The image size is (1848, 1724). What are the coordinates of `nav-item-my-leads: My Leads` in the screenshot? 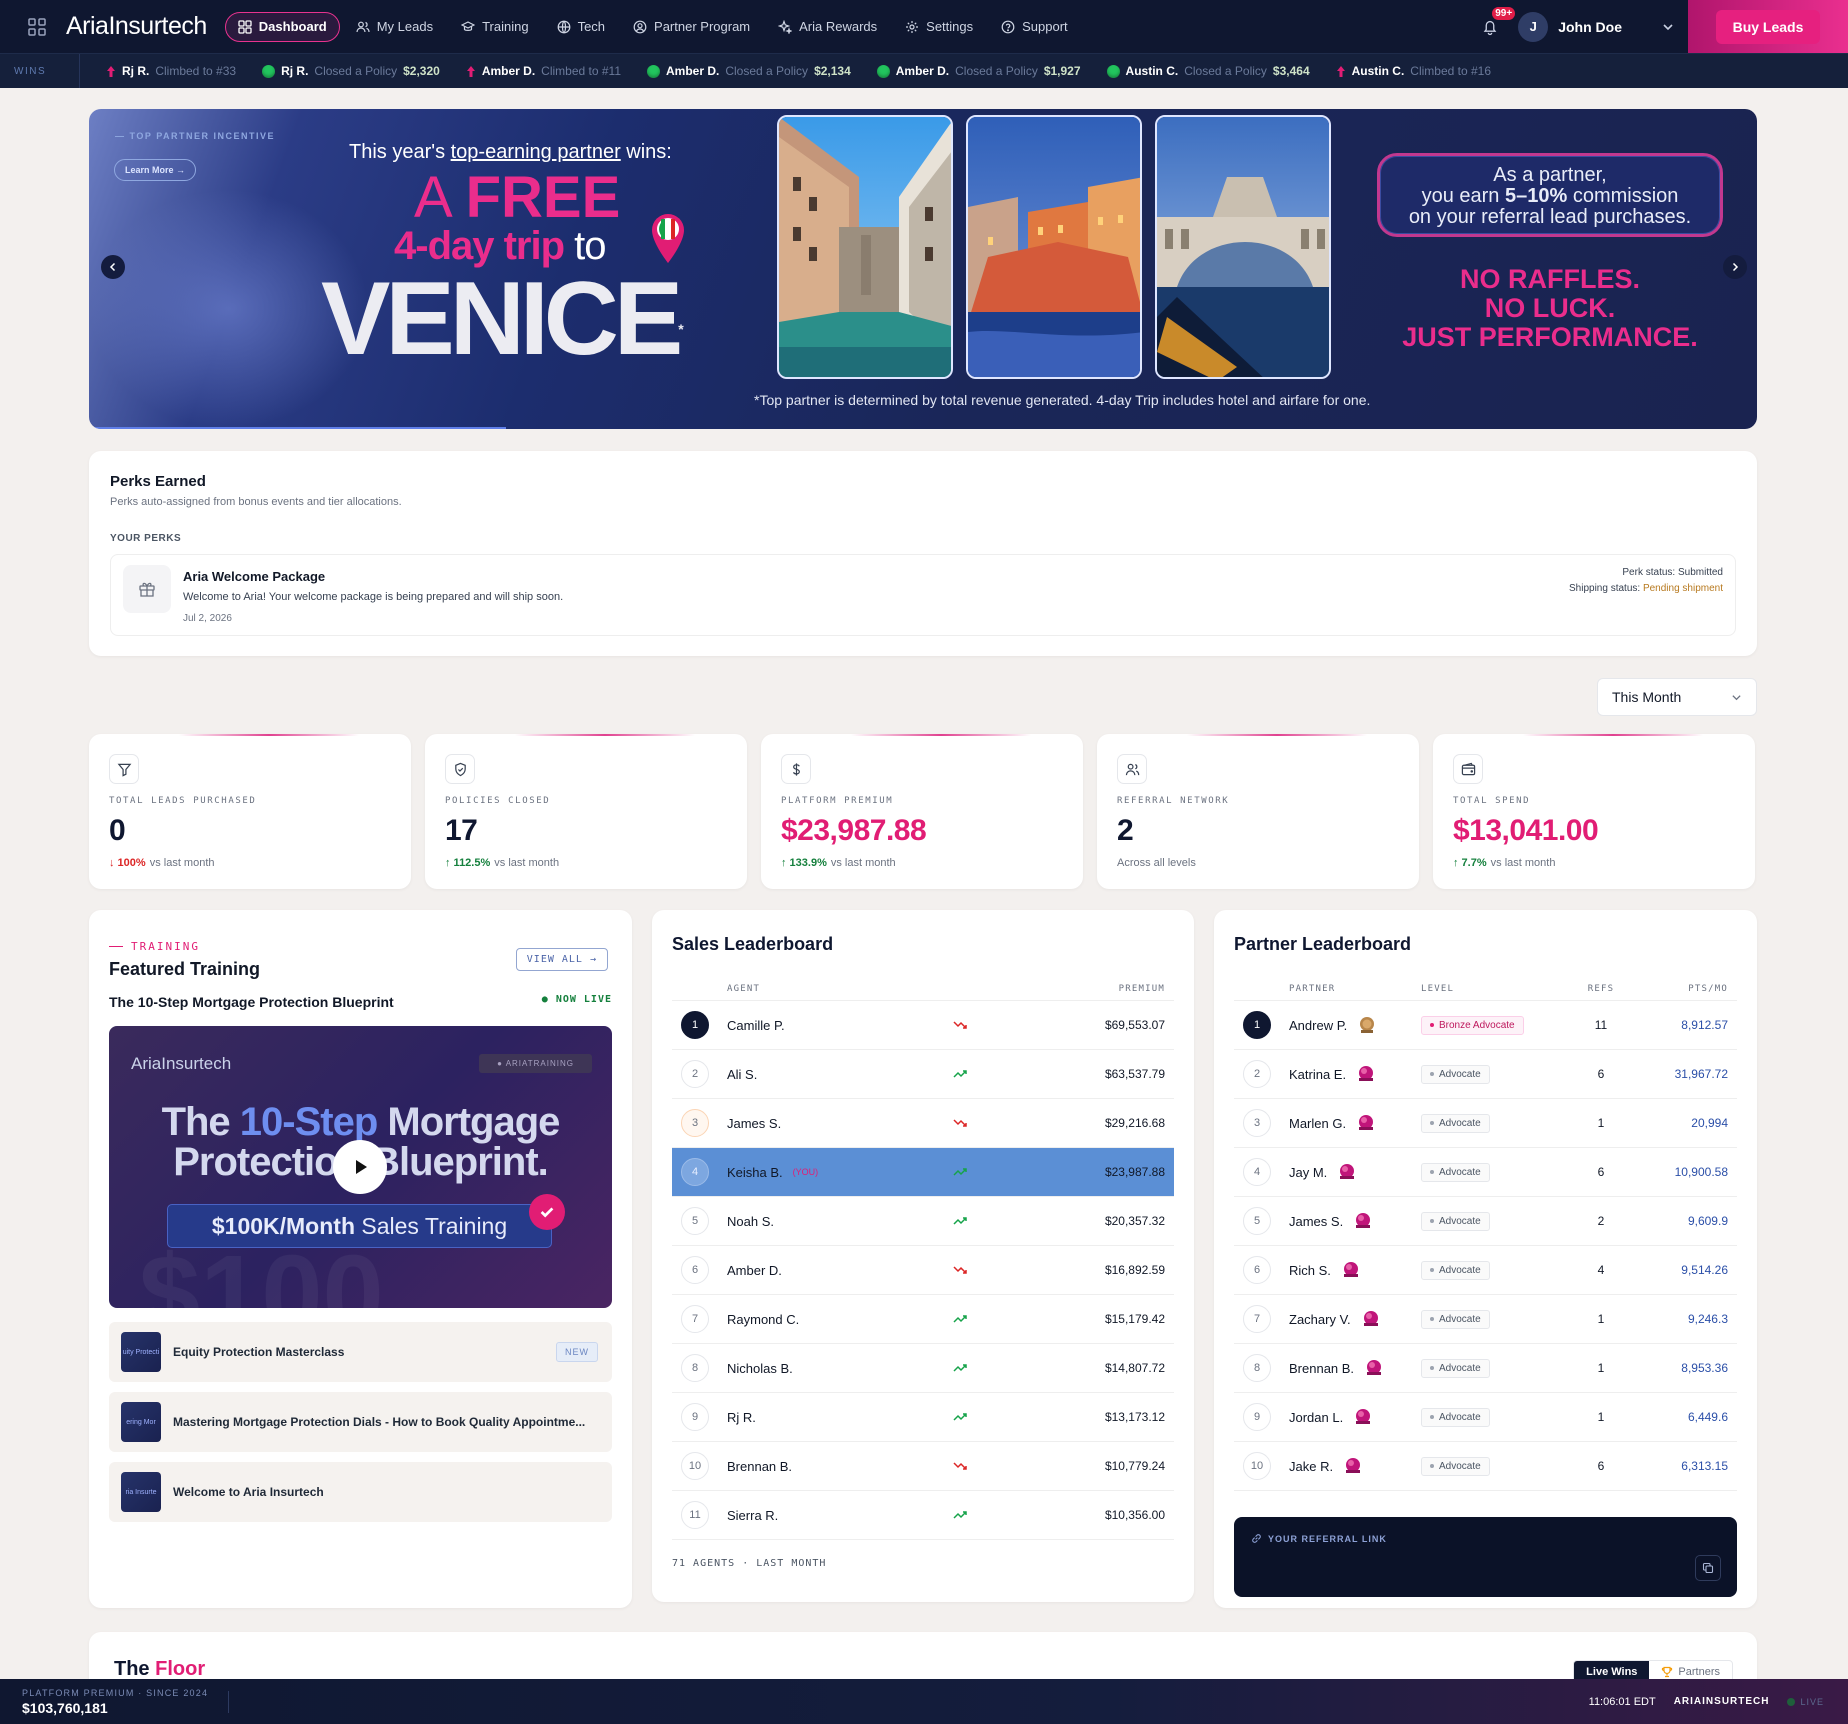 It's located at (394, 27).